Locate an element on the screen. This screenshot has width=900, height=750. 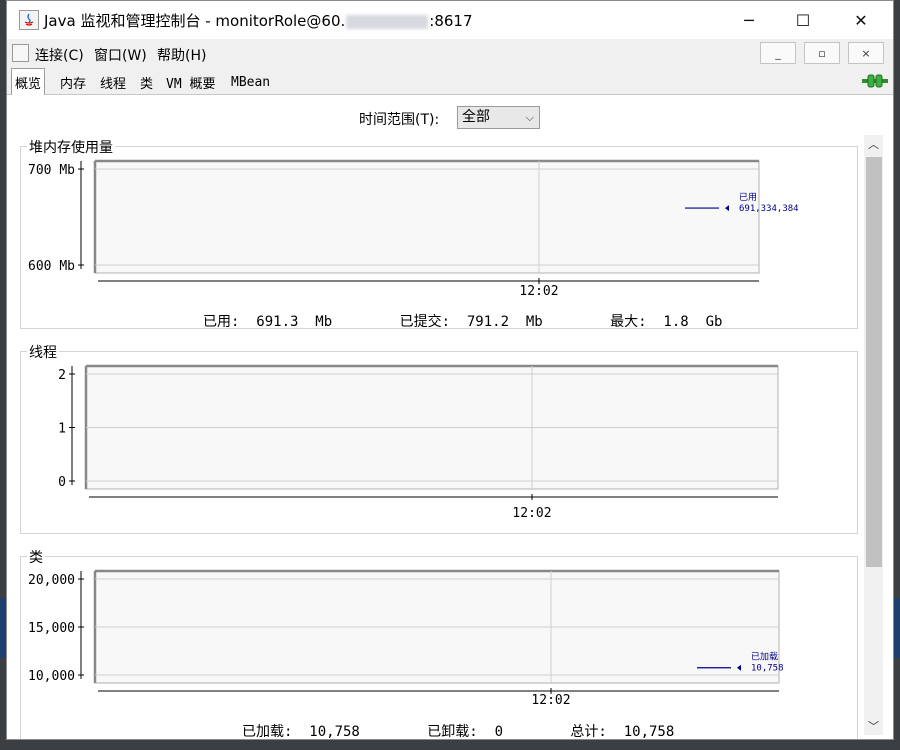
tab-threads: 线程 is located at coordinates (113, 82).